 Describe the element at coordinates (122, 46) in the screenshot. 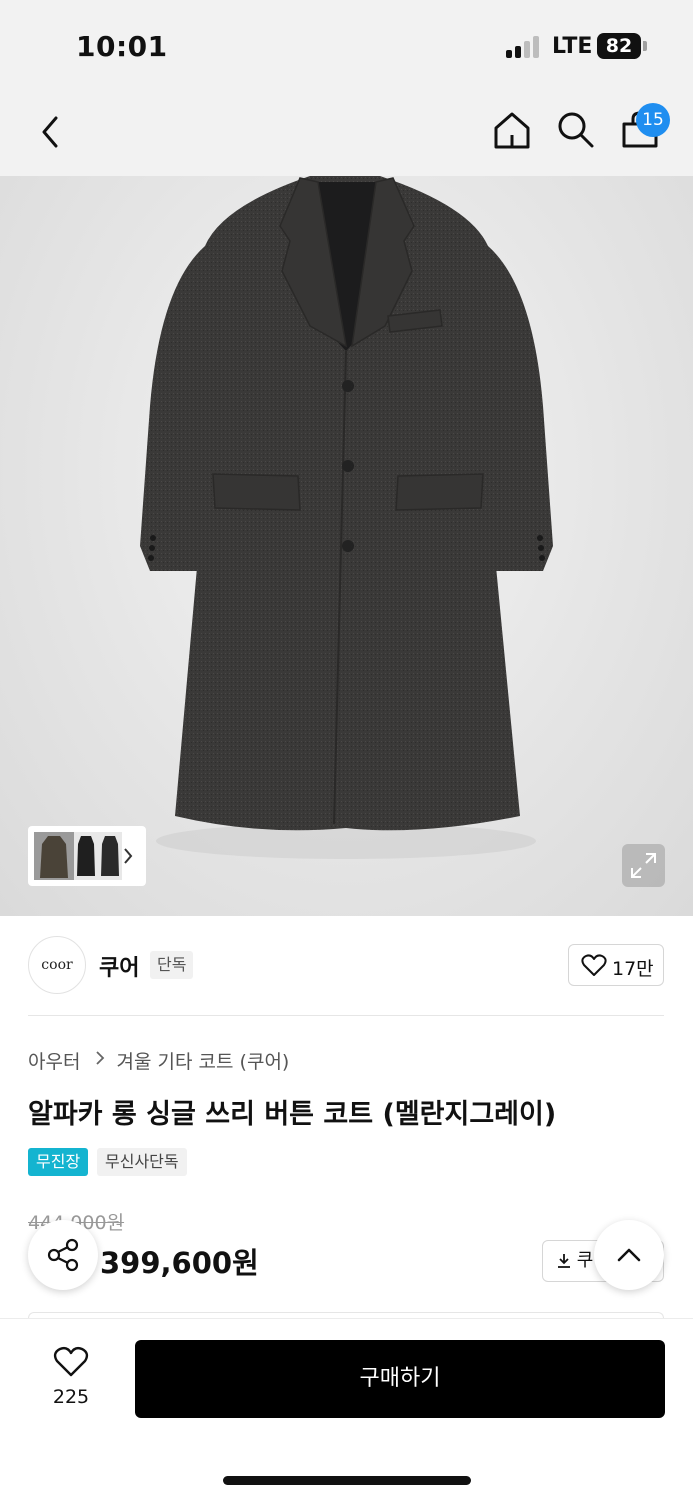

I see `status-time: 10:01` at that location.